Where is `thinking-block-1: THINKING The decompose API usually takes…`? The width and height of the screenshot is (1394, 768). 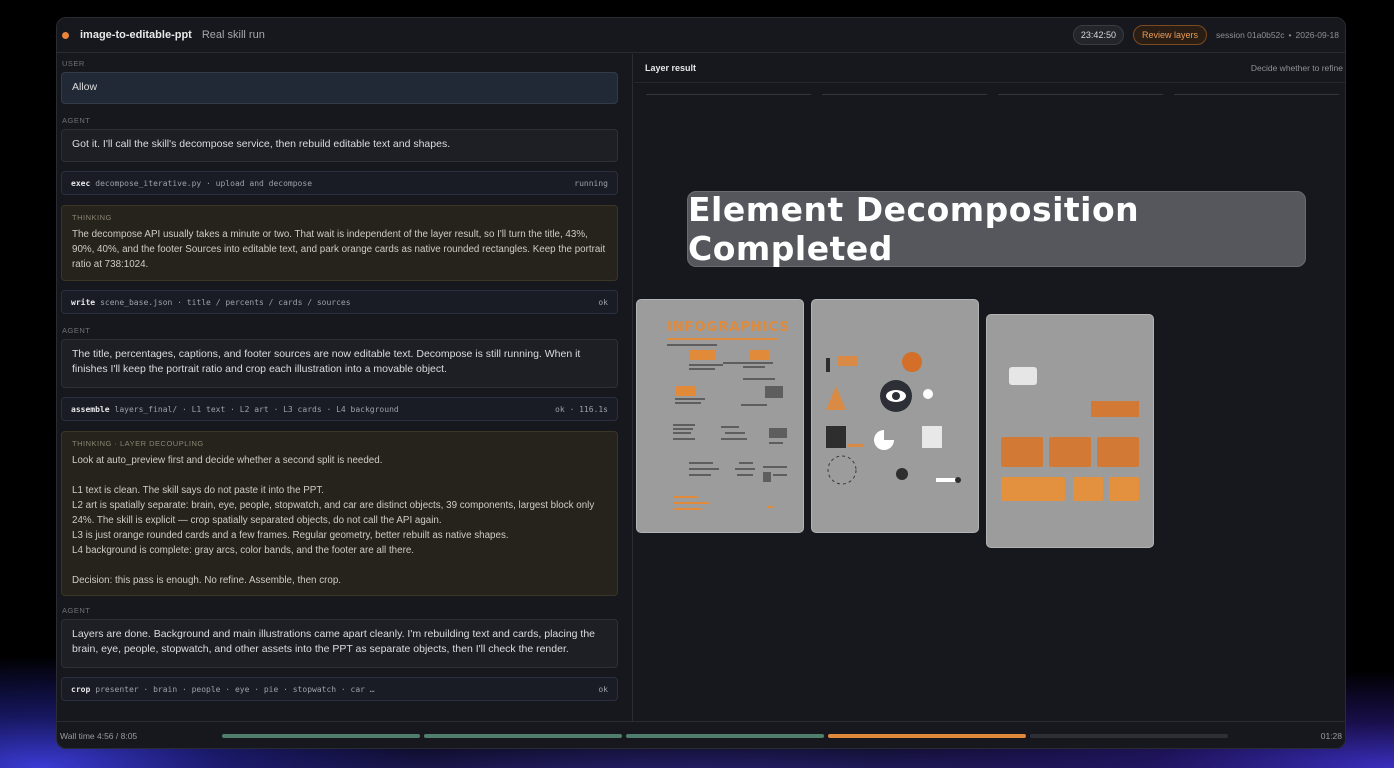 thinking-block-1: THINKING The decompose API usually takes… is located at coordinates (339, 243).